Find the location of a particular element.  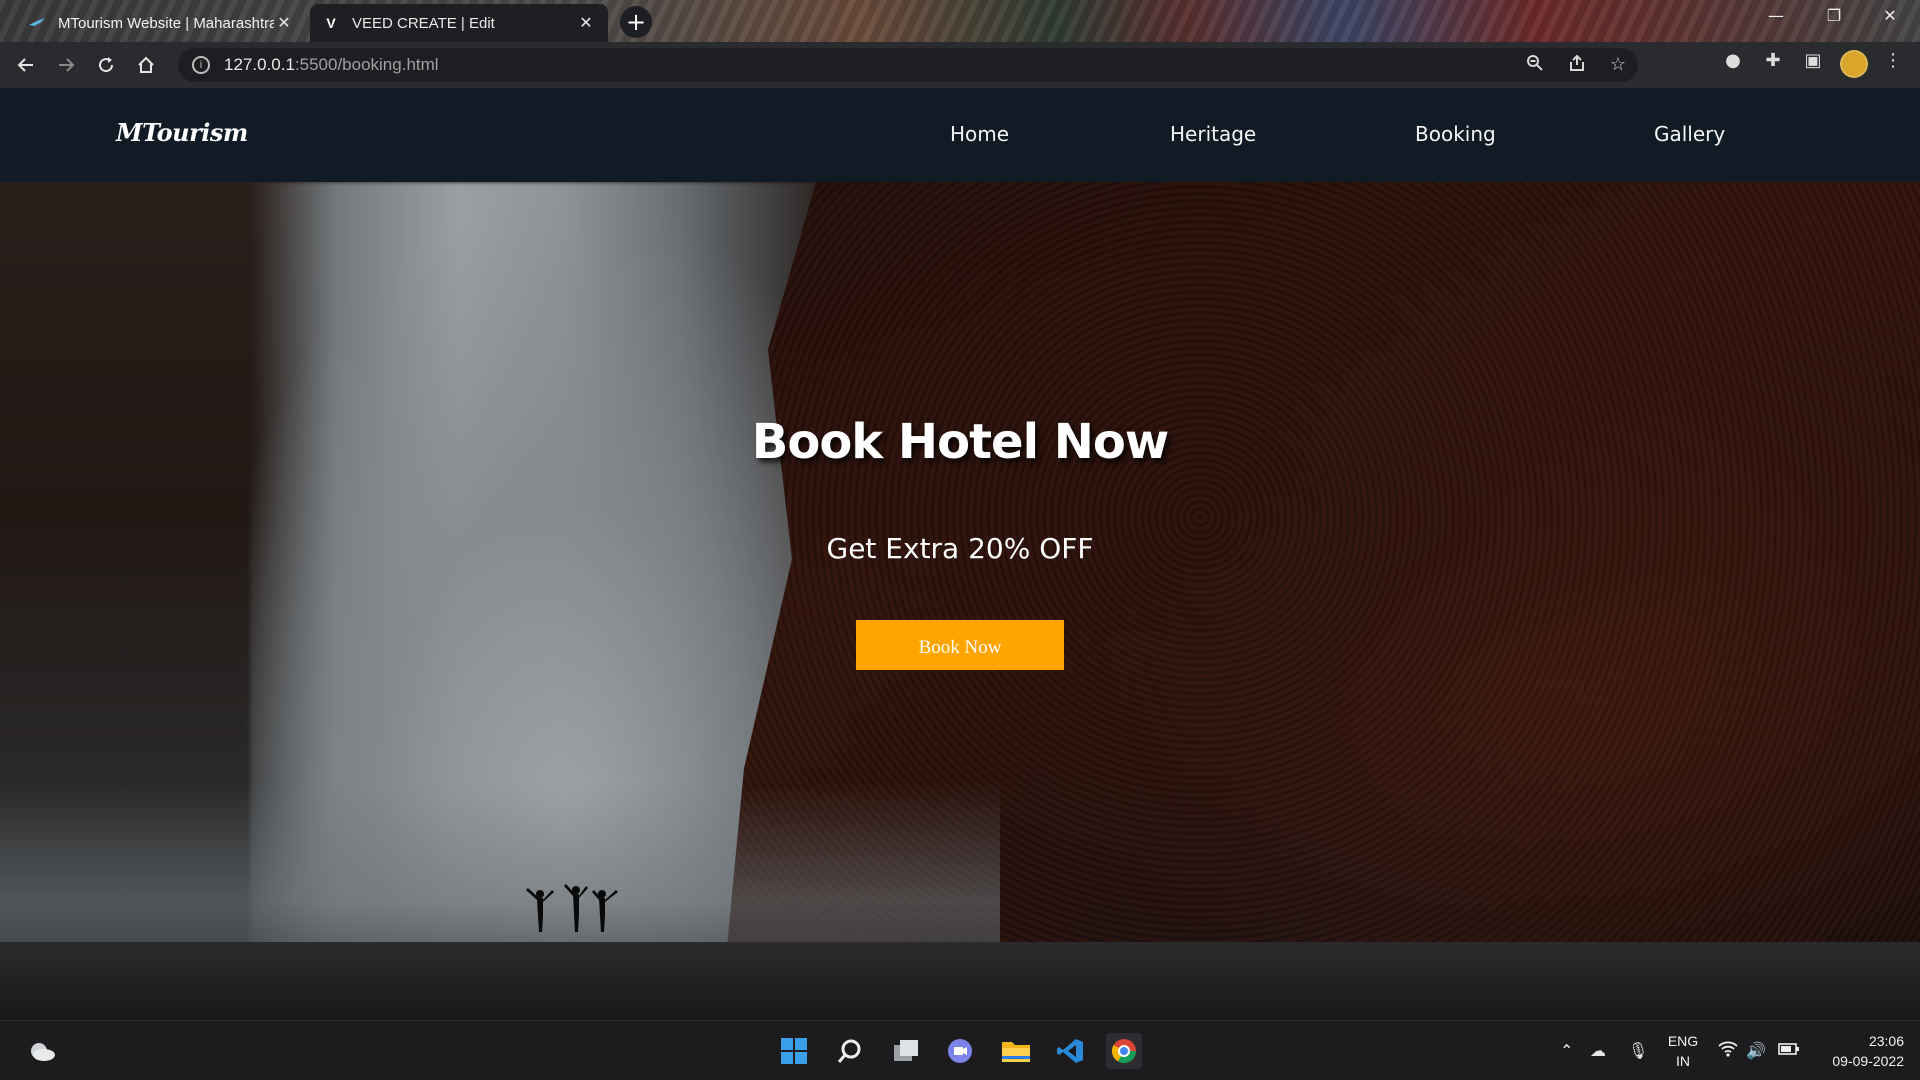

side-panel-icon: ▣ is located at coordinates (1813, 60).